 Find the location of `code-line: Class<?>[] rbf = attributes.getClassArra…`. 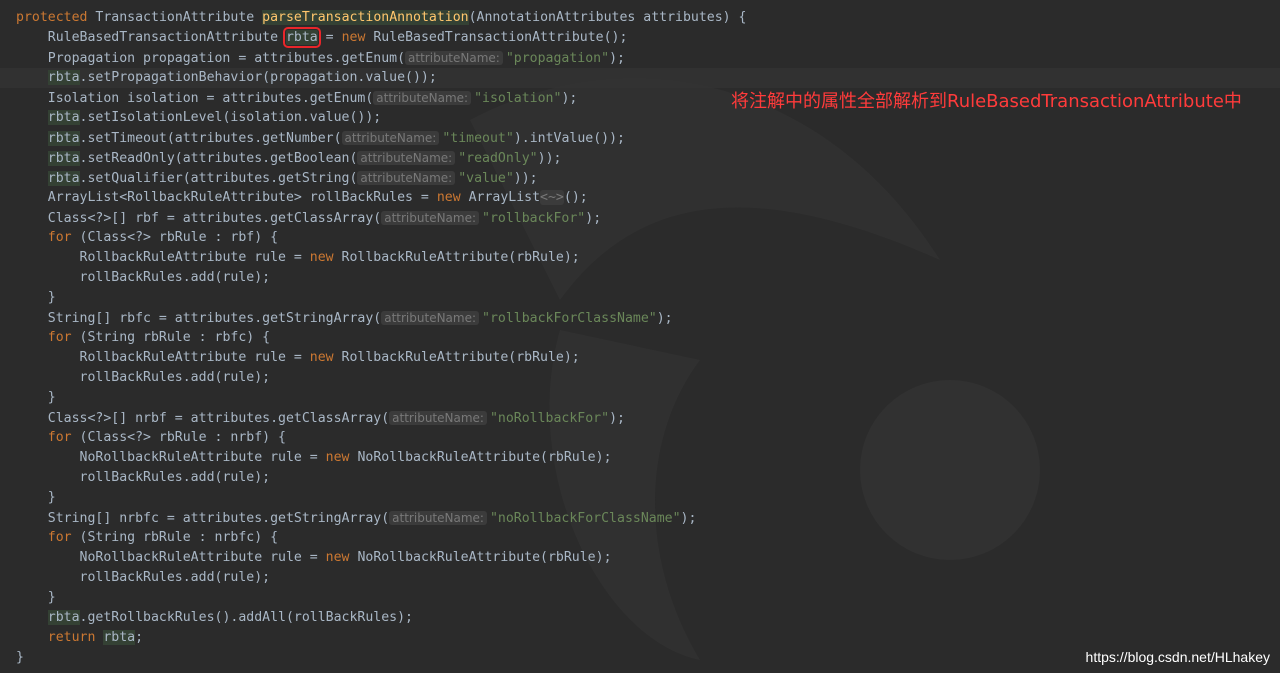

code-line: Class<?>[] rbf = attributes.getClassArra… is located at coordinates (324, 218).